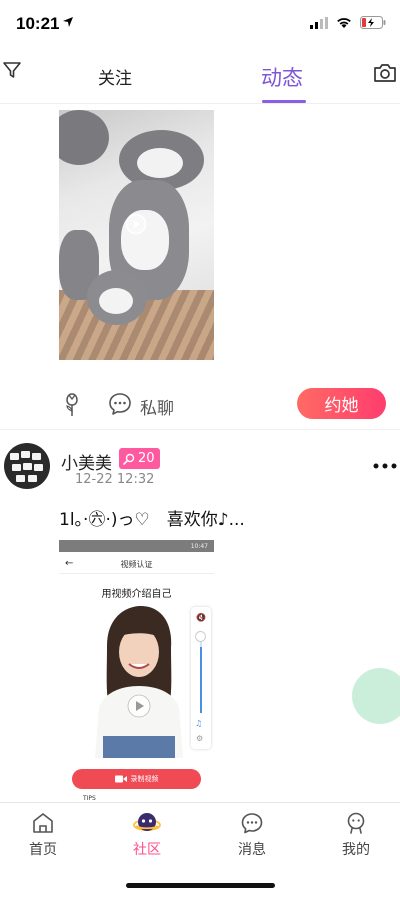  Describe the element at coordinates (115, 479) in the screenshot. I see `post-time: 12-22 12:32` at that location.